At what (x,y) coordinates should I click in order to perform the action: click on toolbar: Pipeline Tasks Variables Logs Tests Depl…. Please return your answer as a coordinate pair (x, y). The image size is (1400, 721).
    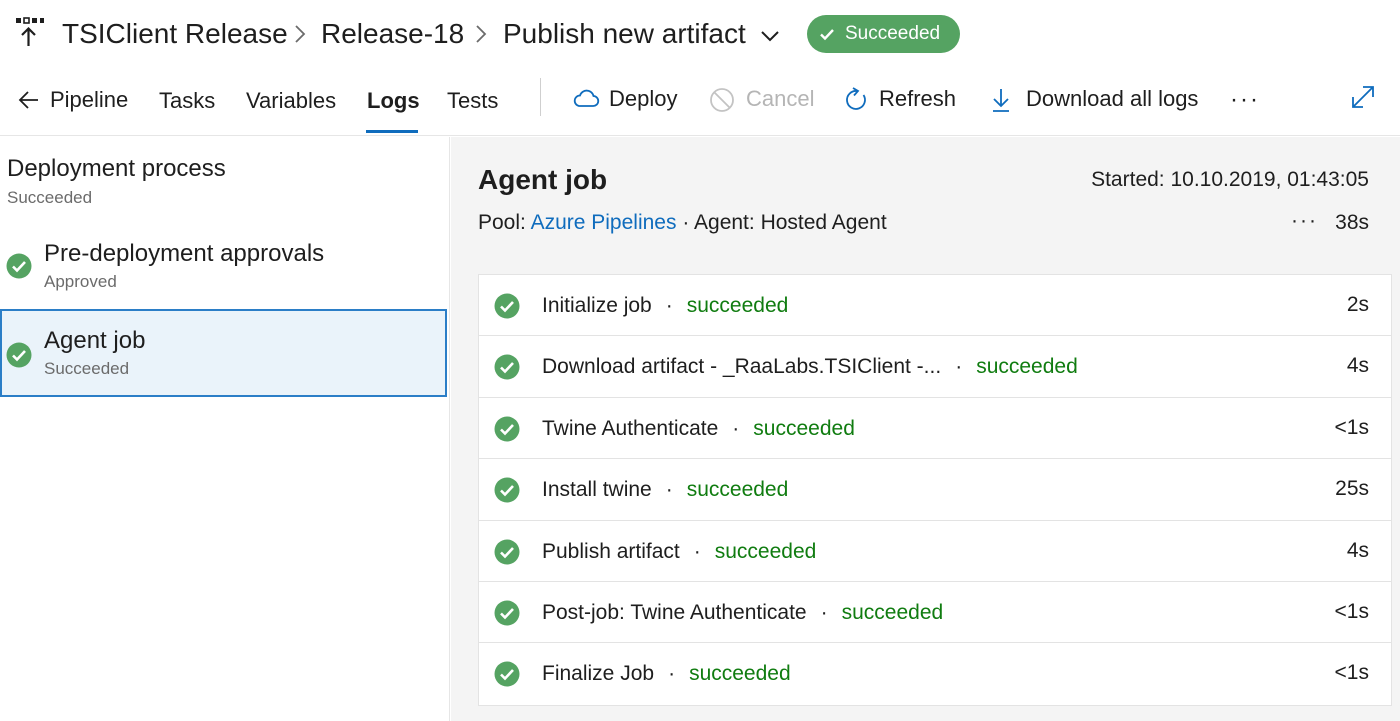
    Looking at the image, I should click on (700, 102).